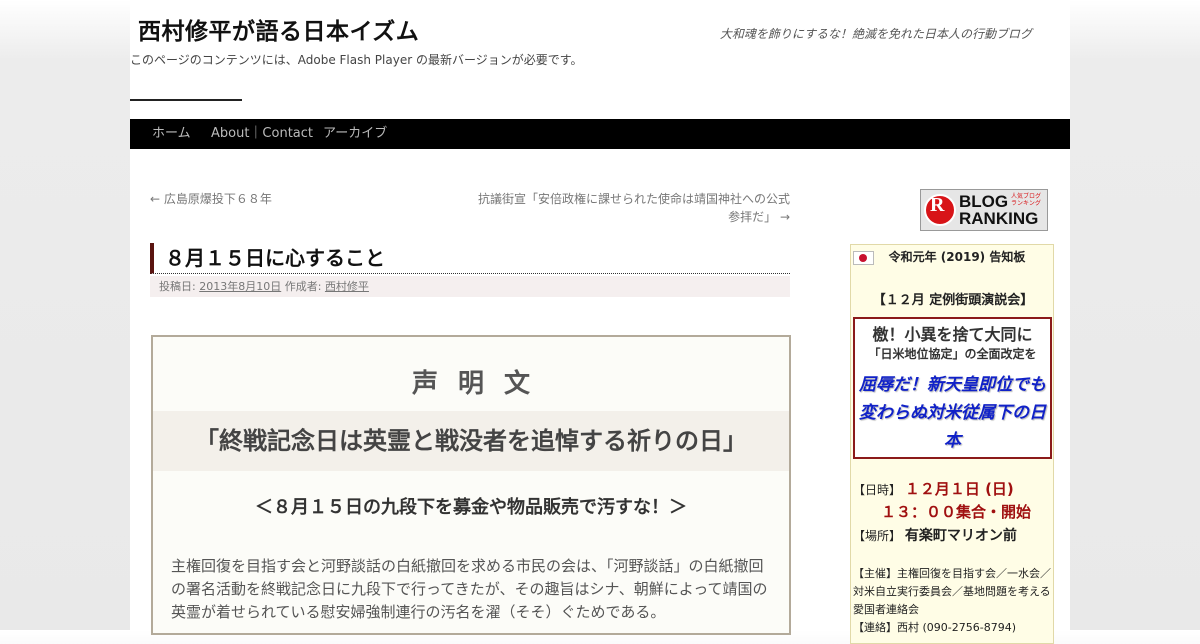 Image resolution: width=1200 pixels, height=644 pixels. Describe the element at coordinates (959, 489) in the screenshot. I see `date-value: １２月１日 (日)` at that location.